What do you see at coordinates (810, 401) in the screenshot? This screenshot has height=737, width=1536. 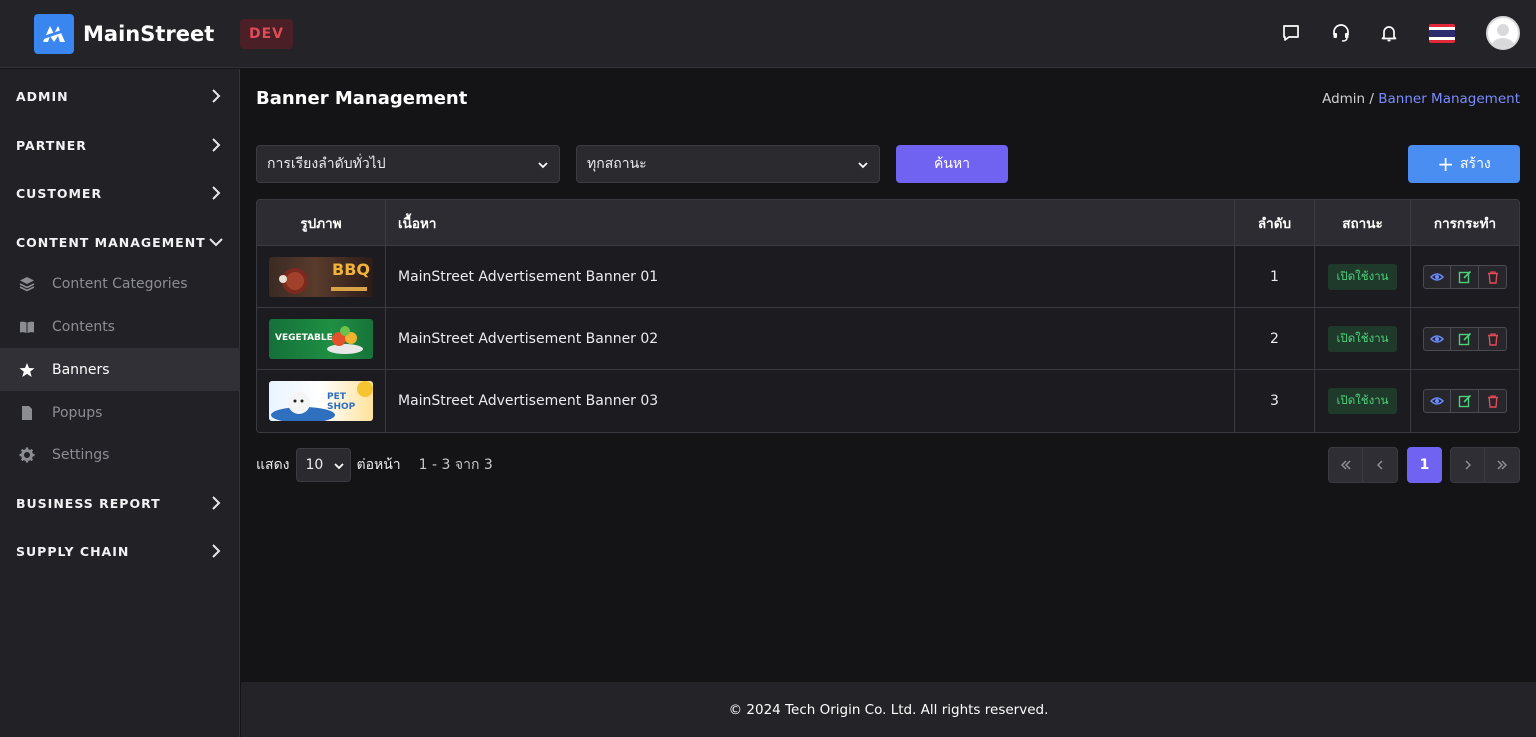 I see `content-cell: MainStreet Advertisement Banner 03` at bounding box center [810, 401].